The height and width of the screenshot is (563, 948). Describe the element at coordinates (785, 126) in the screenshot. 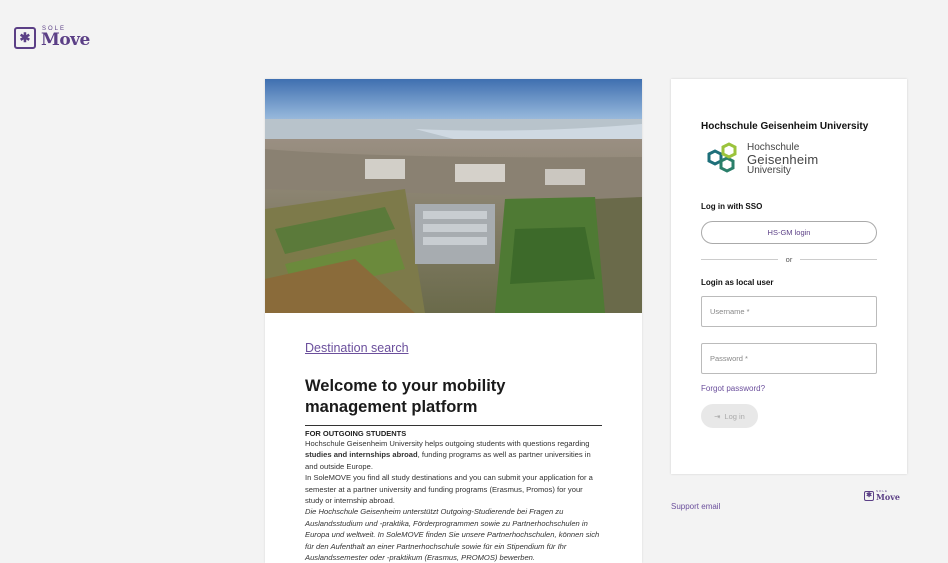

I see `university-name: Hochschule Geisenheim University` at that location.